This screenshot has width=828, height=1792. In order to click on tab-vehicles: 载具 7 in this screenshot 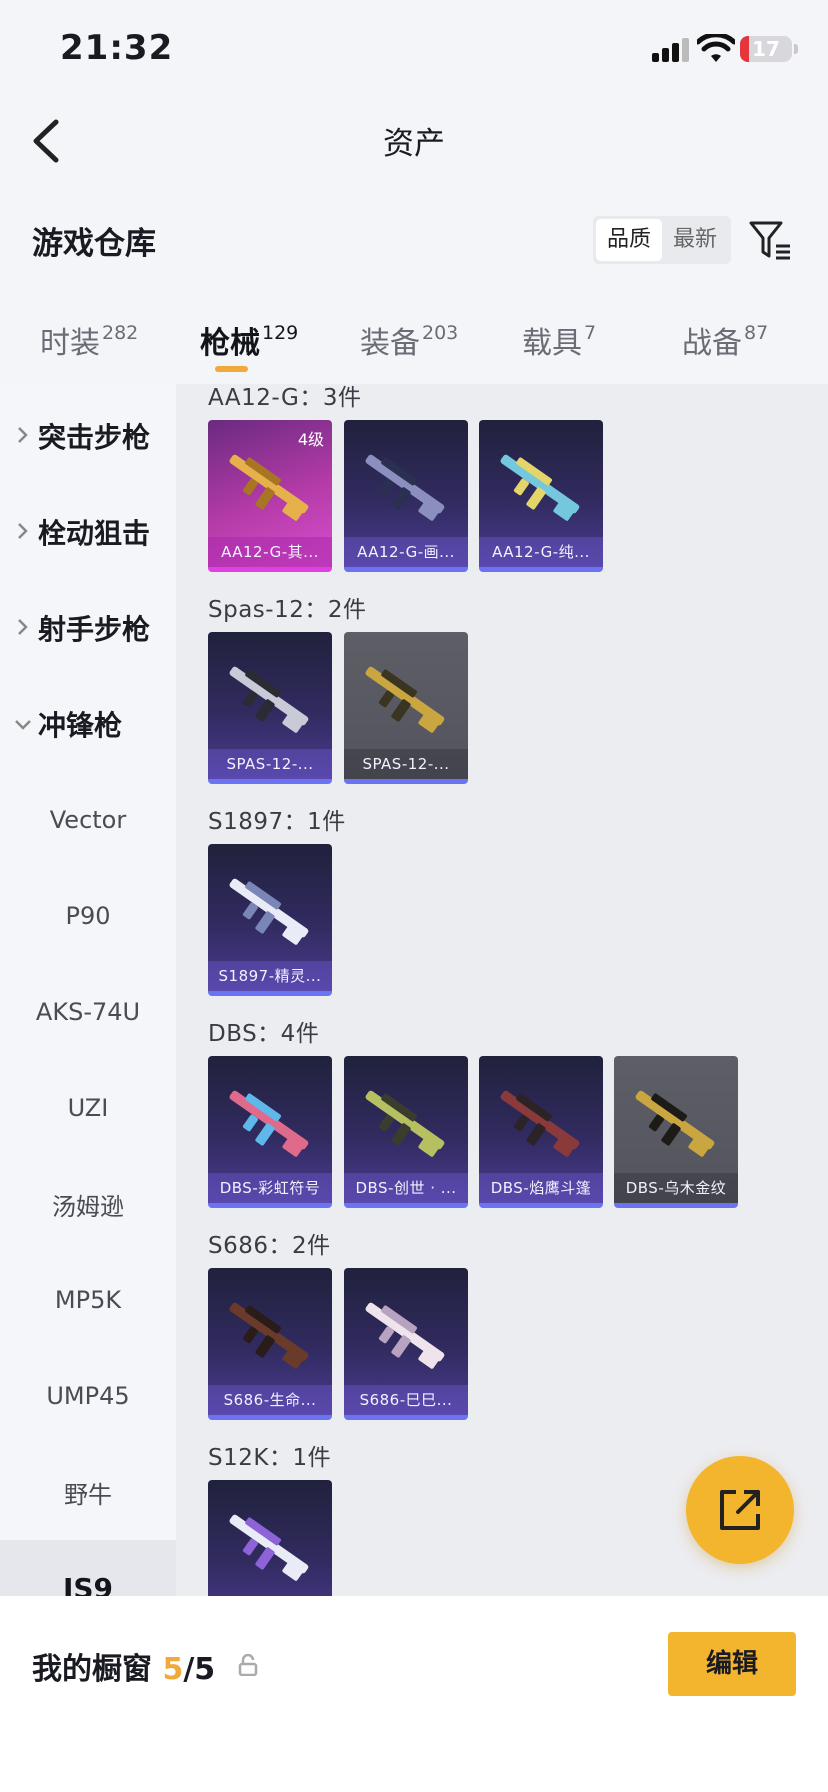, I will do `click(559, 340)`.